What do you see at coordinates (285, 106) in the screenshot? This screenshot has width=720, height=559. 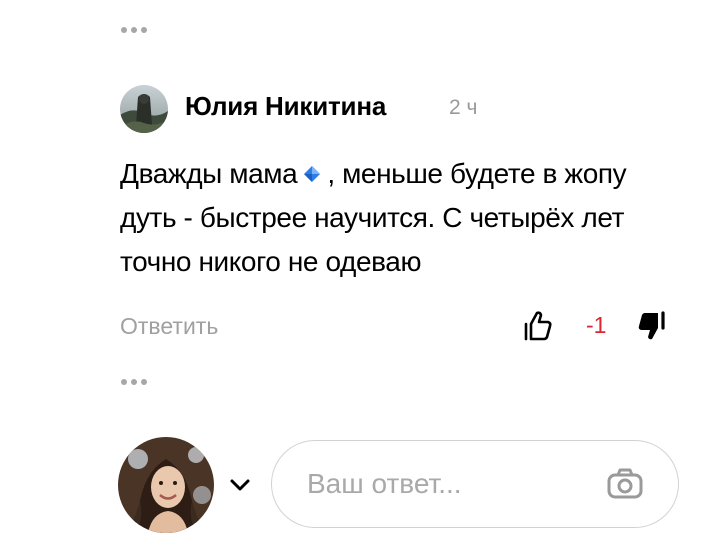 I see `author-name: Юлия Никитина` at bounding box center [285, 106].